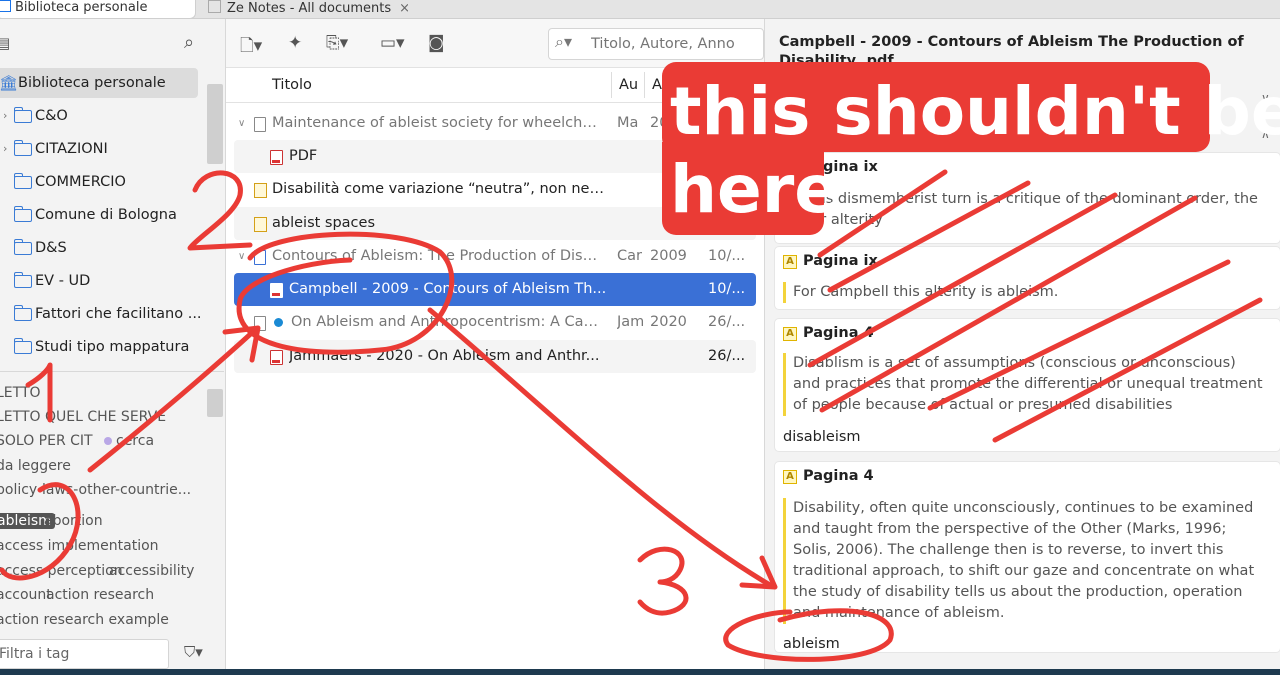  Describe the element at coordinates (345, 293) in the screenshot. I see `circle-around-pdf` at that location.